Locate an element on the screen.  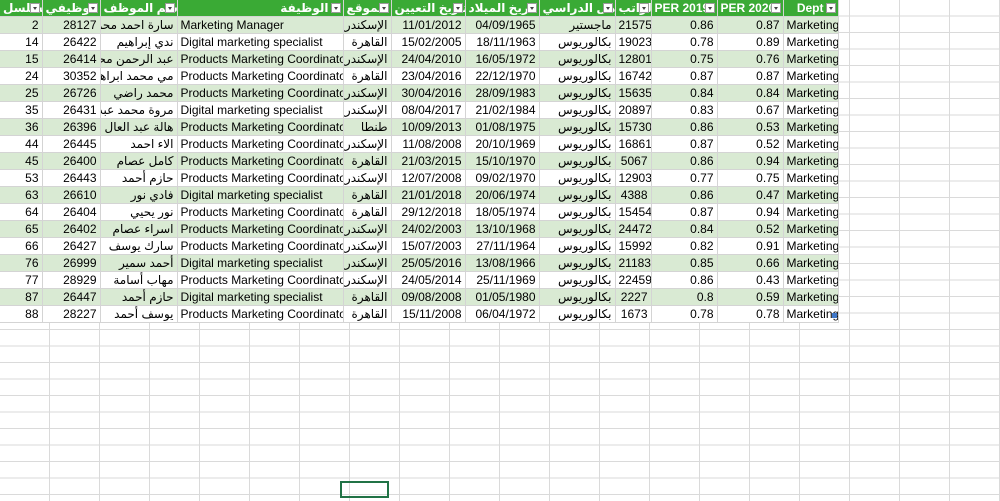
cell-birth-date: 20/06/1974 is located at coordinates (502, 195).